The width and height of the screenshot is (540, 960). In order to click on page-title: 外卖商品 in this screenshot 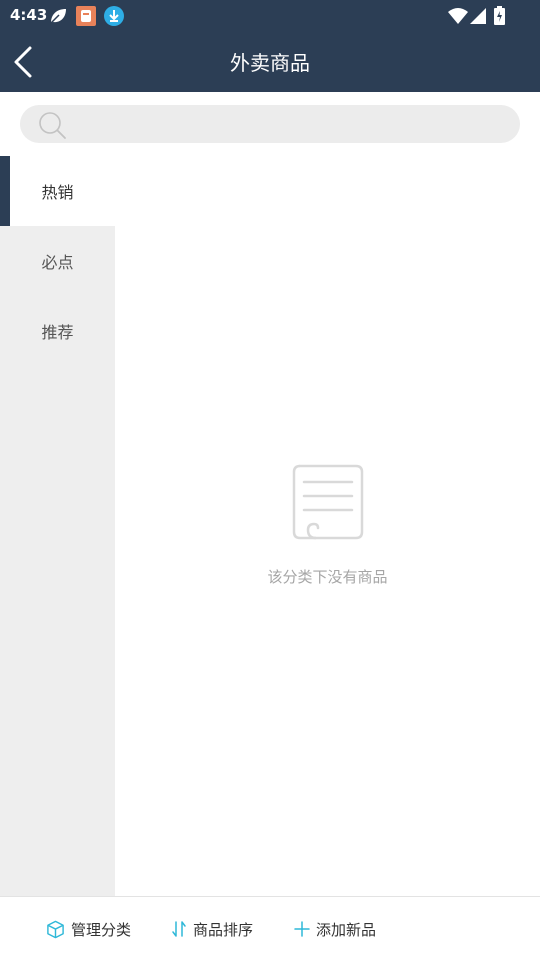, I will do `click(270, 63)`.